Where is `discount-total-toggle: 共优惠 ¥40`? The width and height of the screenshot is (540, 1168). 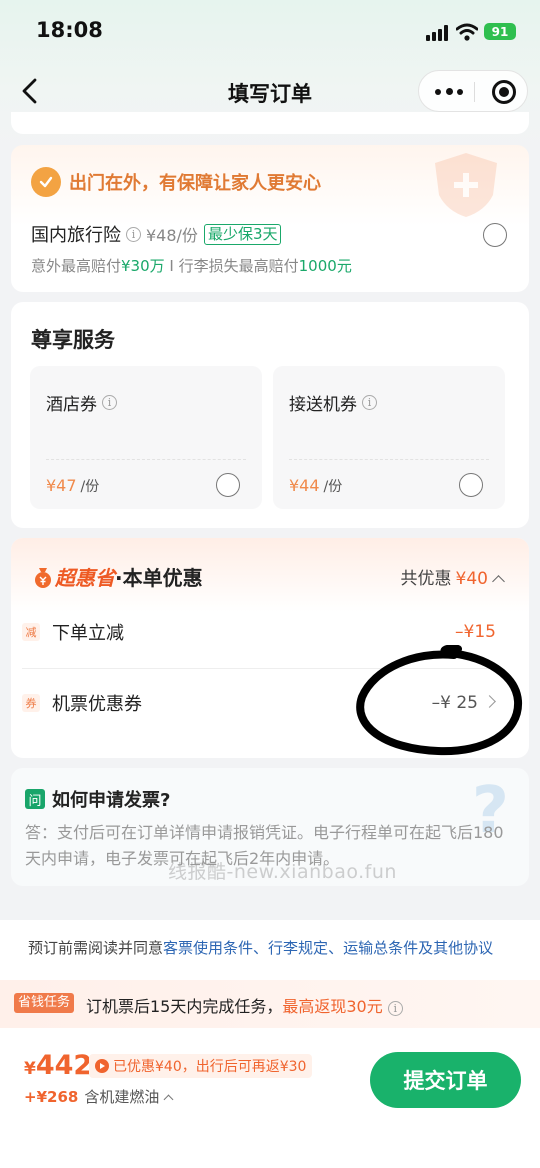 discount-total-toggle: 共优惠 ¥40 is located at coordinates (452, 576).